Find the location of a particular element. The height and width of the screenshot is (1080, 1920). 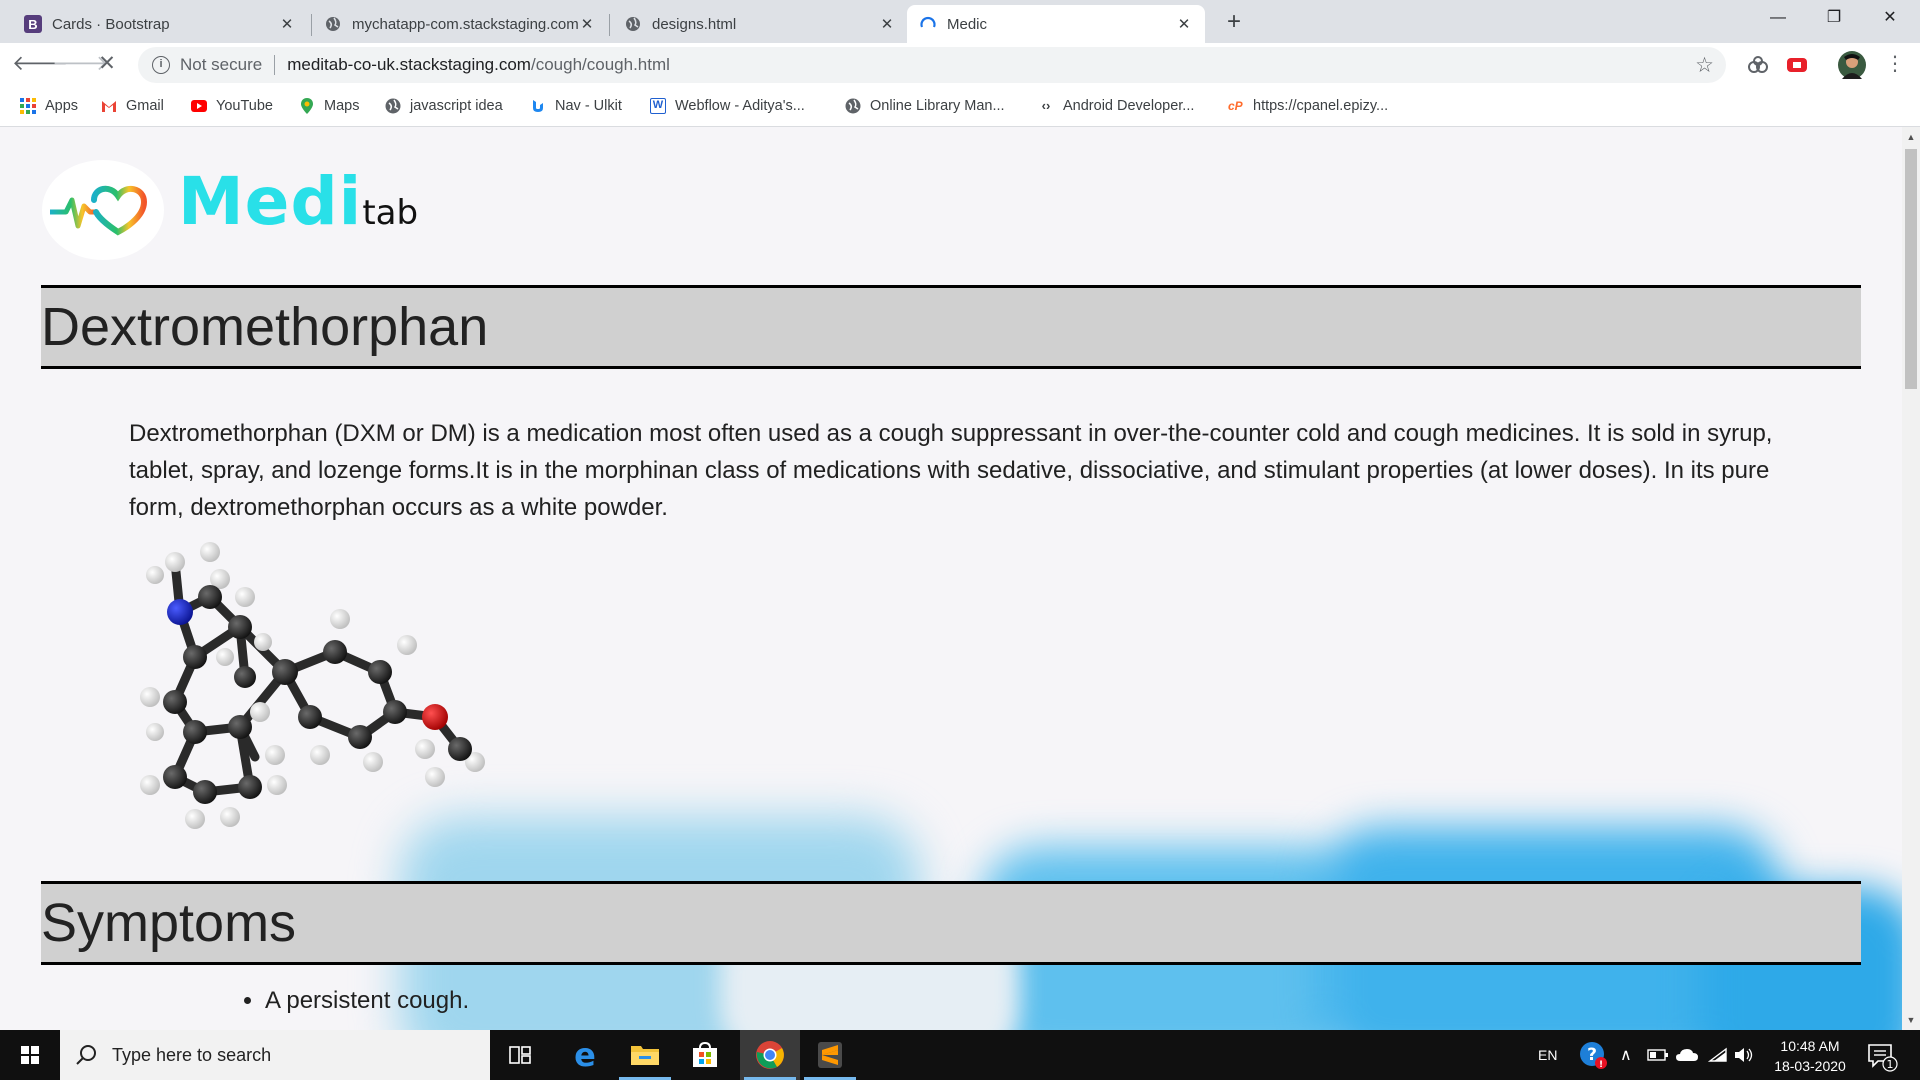

bookmark-label: YouTube is located at coordinates (244, 106).